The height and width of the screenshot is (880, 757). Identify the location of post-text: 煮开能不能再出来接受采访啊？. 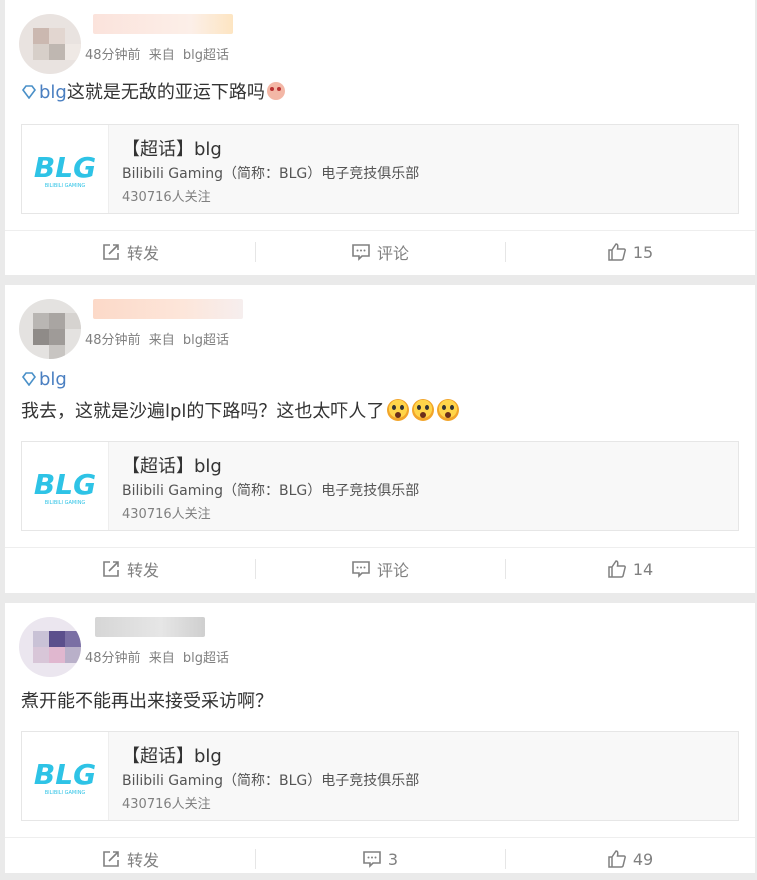
(380, 702).